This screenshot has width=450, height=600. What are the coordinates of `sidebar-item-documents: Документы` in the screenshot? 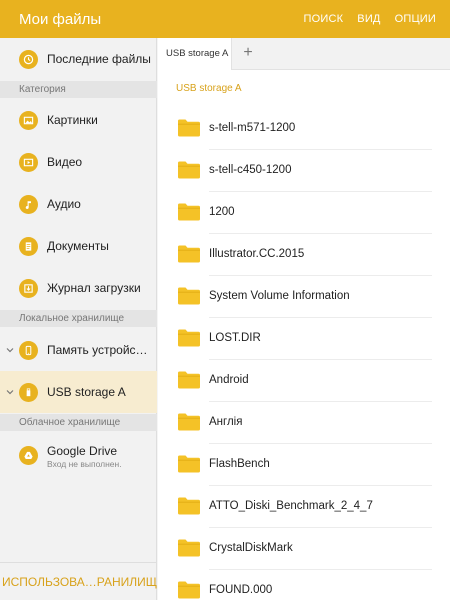 It's located at (78, 246).